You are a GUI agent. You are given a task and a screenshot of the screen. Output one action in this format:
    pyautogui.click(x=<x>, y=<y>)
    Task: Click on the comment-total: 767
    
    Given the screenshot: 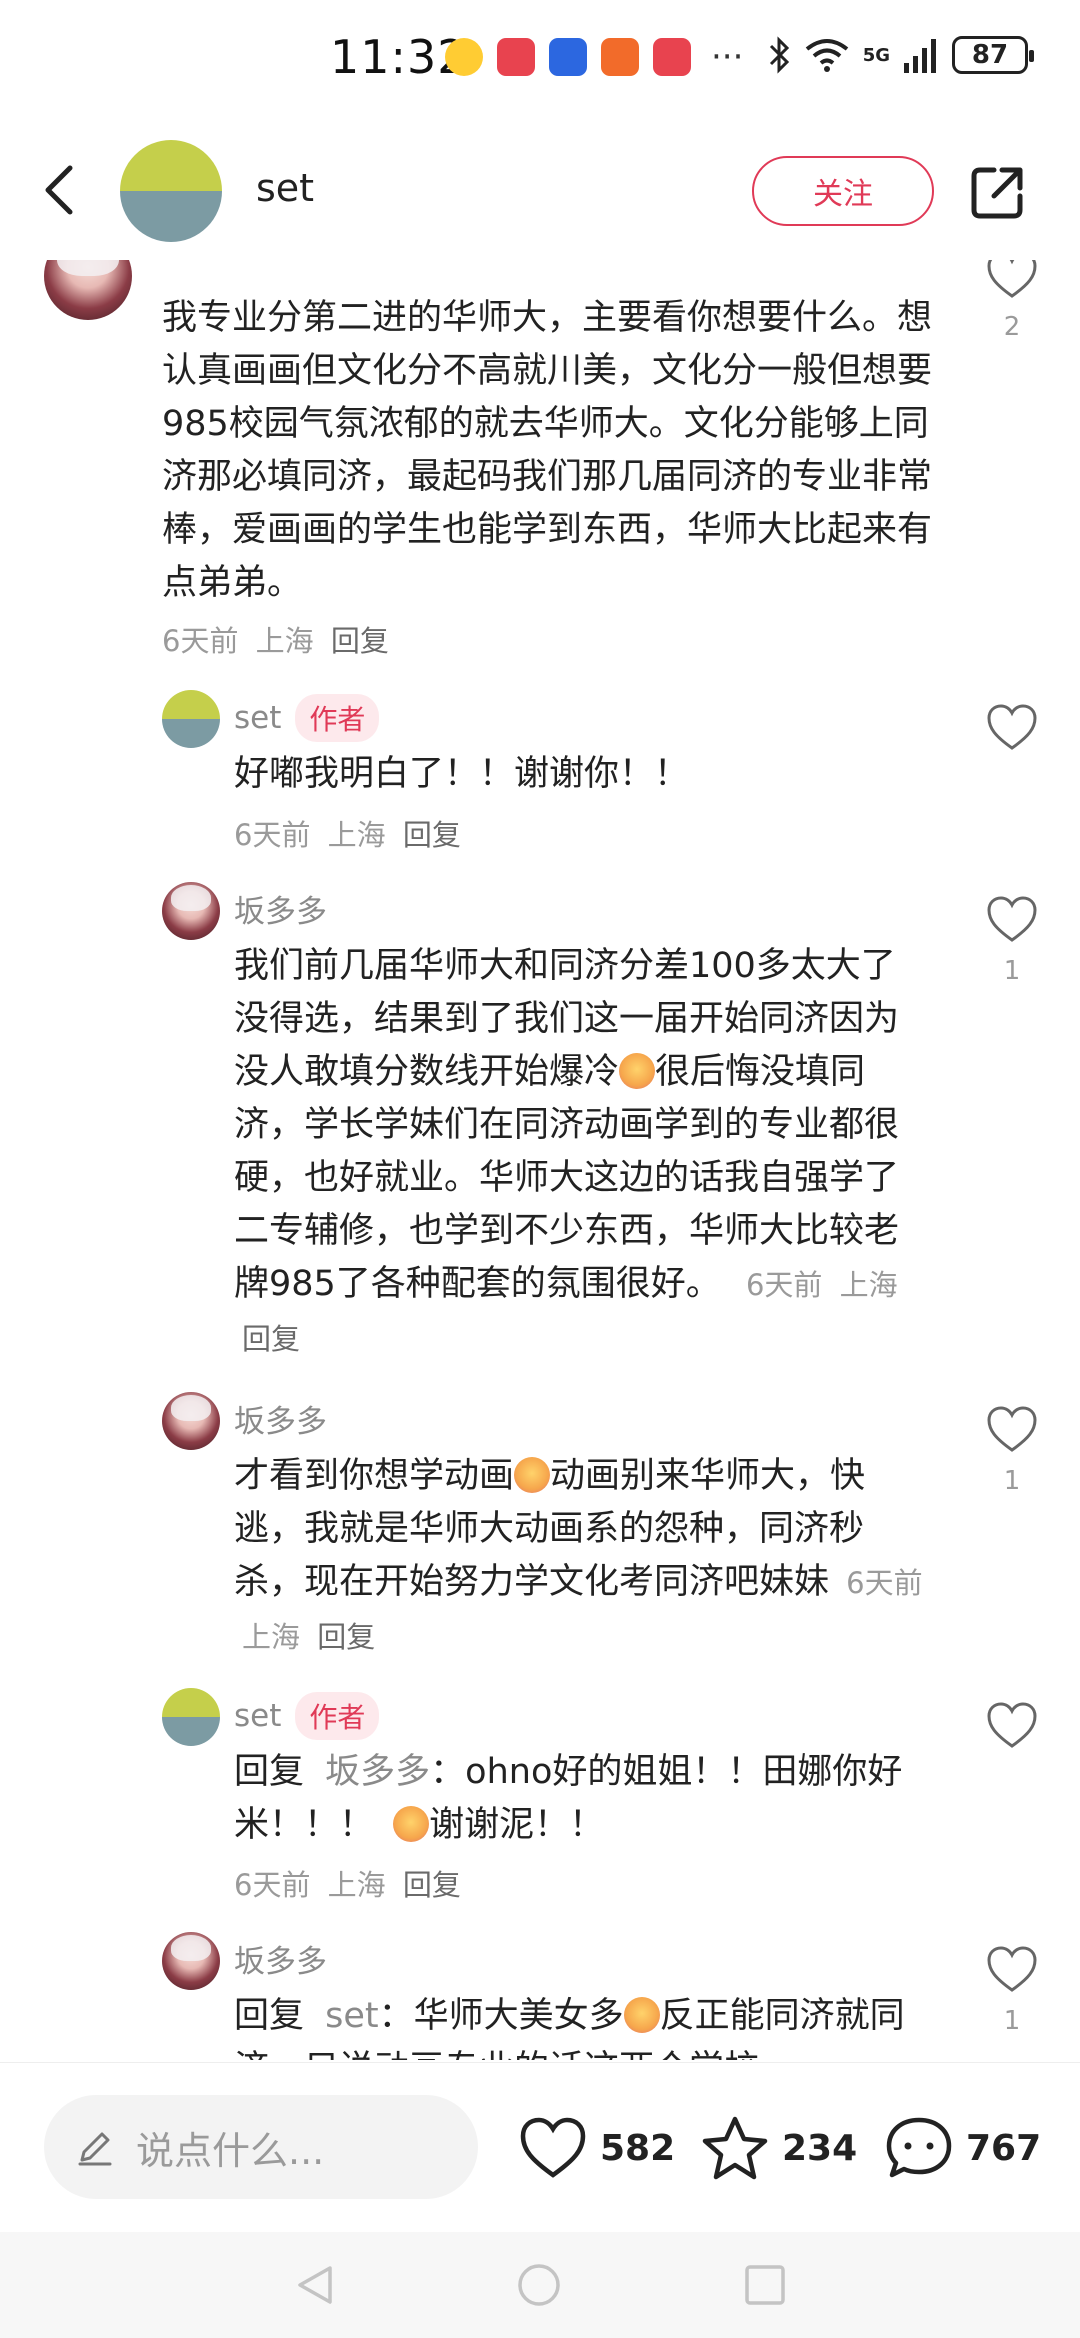 What is the action you would take?
    pyautogui.click(x=1004, y=2148)
    